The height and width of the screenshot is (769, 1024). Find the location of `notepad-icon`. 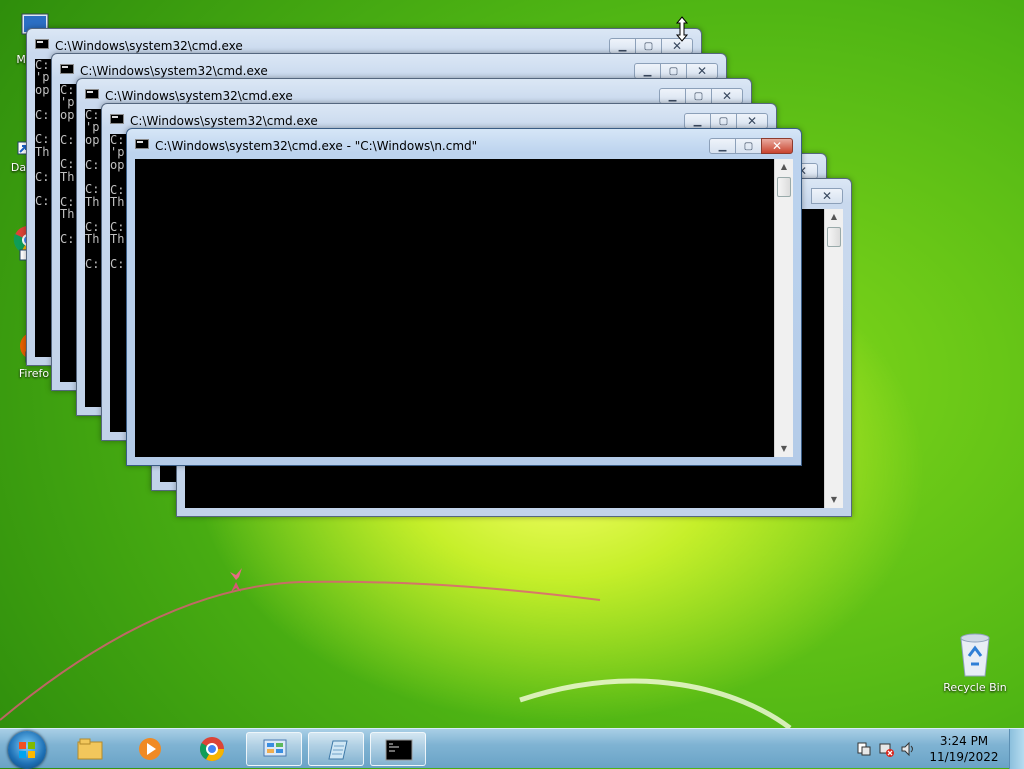

notepad-icon is located at coordinates (338, 750).